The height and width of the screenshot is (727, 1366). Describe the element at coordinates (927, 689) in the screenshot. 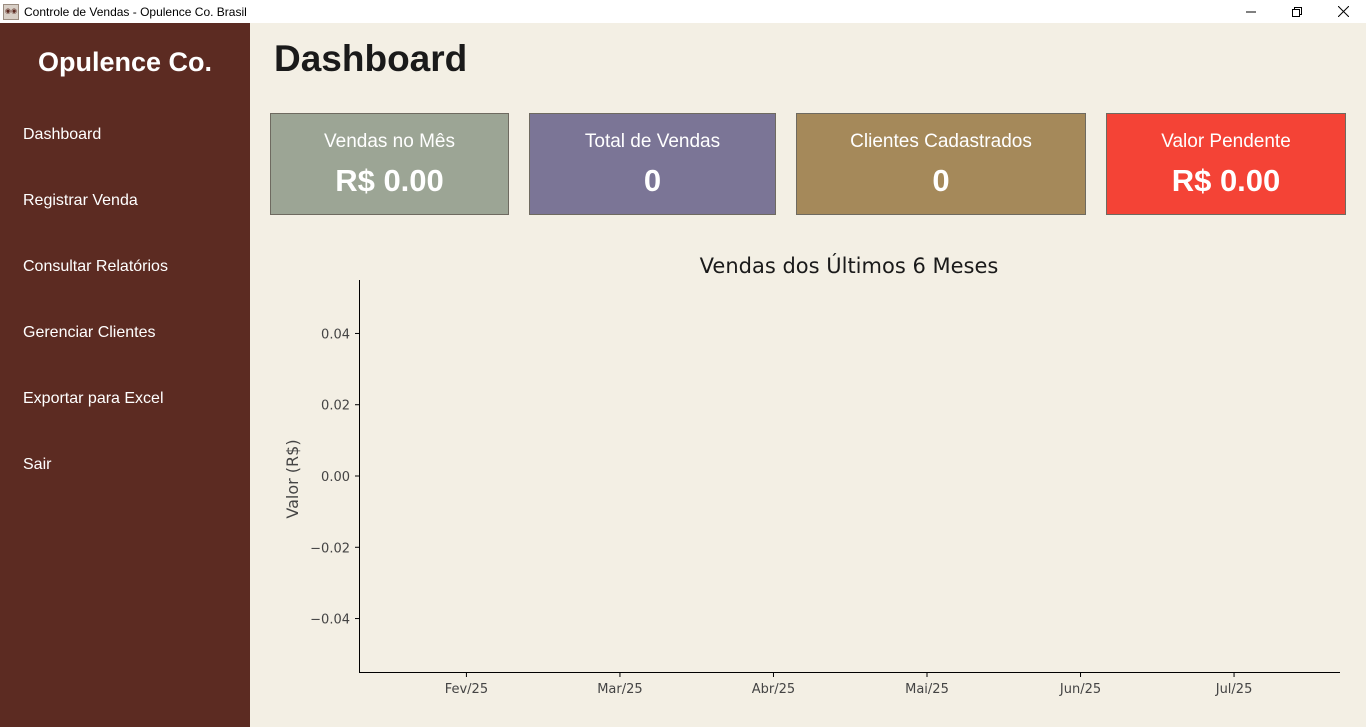

I see `x-tick-label: Mai/25` at that location.